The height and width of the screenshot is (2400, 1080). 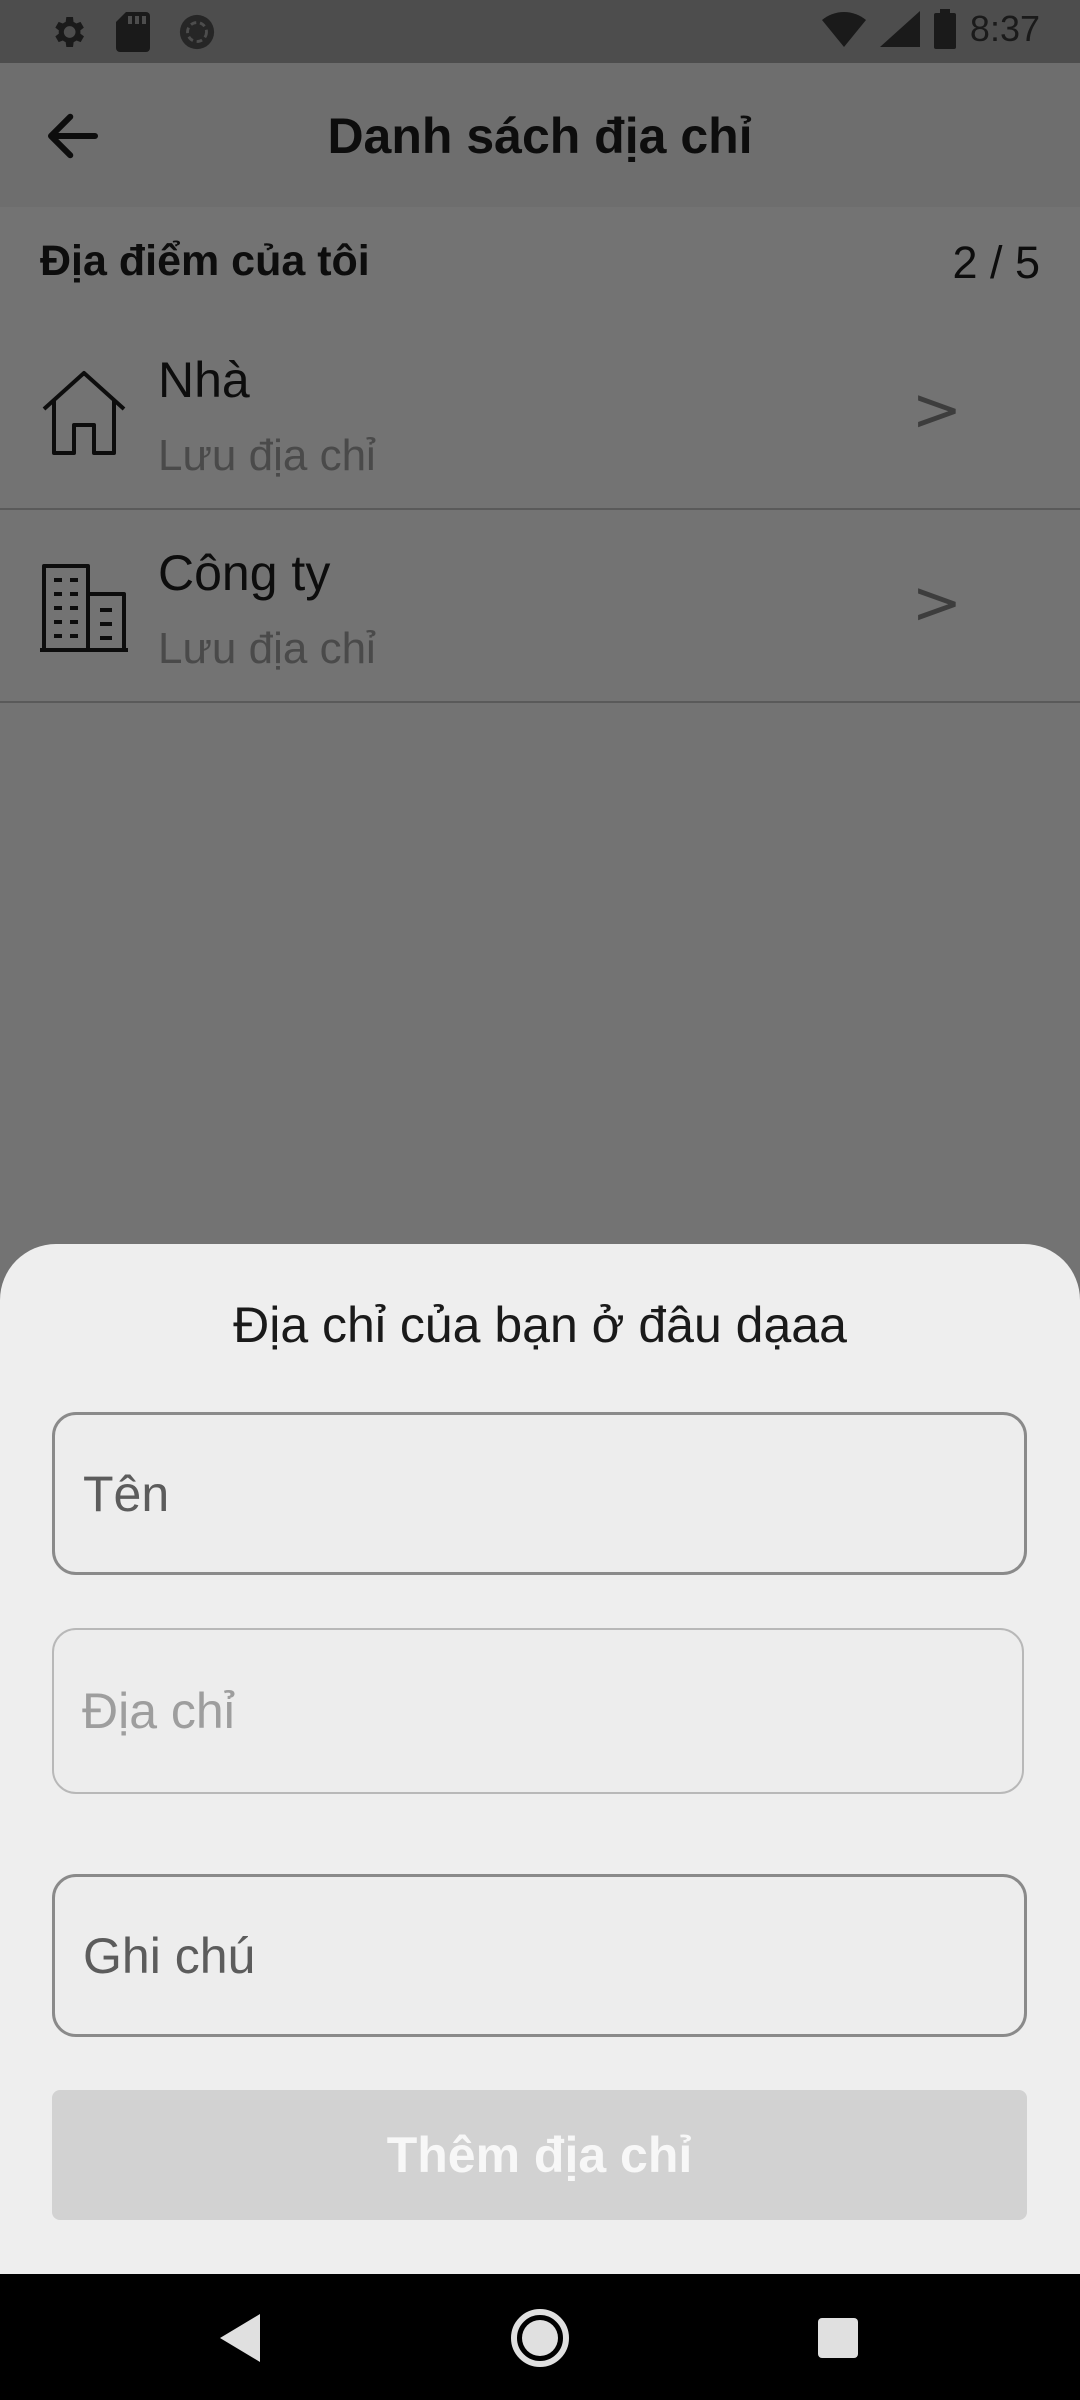 What do you see at coordinates (244, 573) in the screenshot?
I see `address-name: Công ty` at bounding box center [244, 573].